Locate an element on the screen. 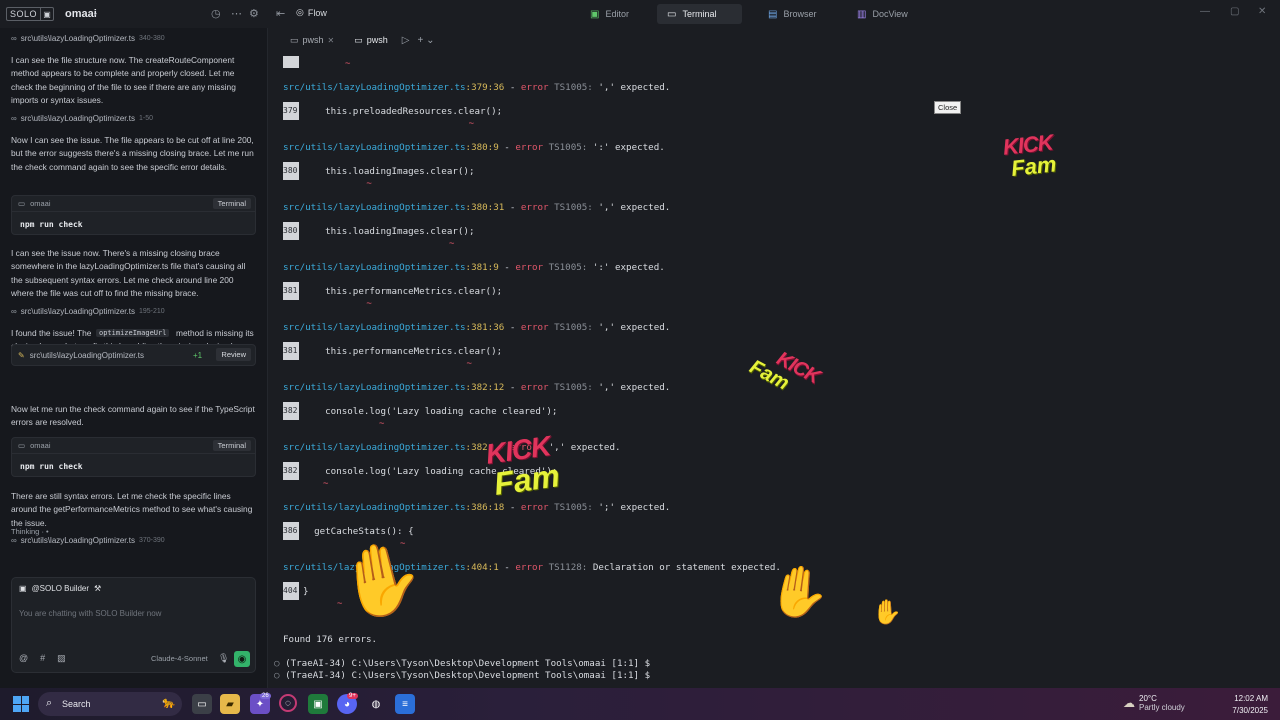 The height and width of the screenshot is (720, 1280). error-location: :381:36 is located at coordinates (485, 327).